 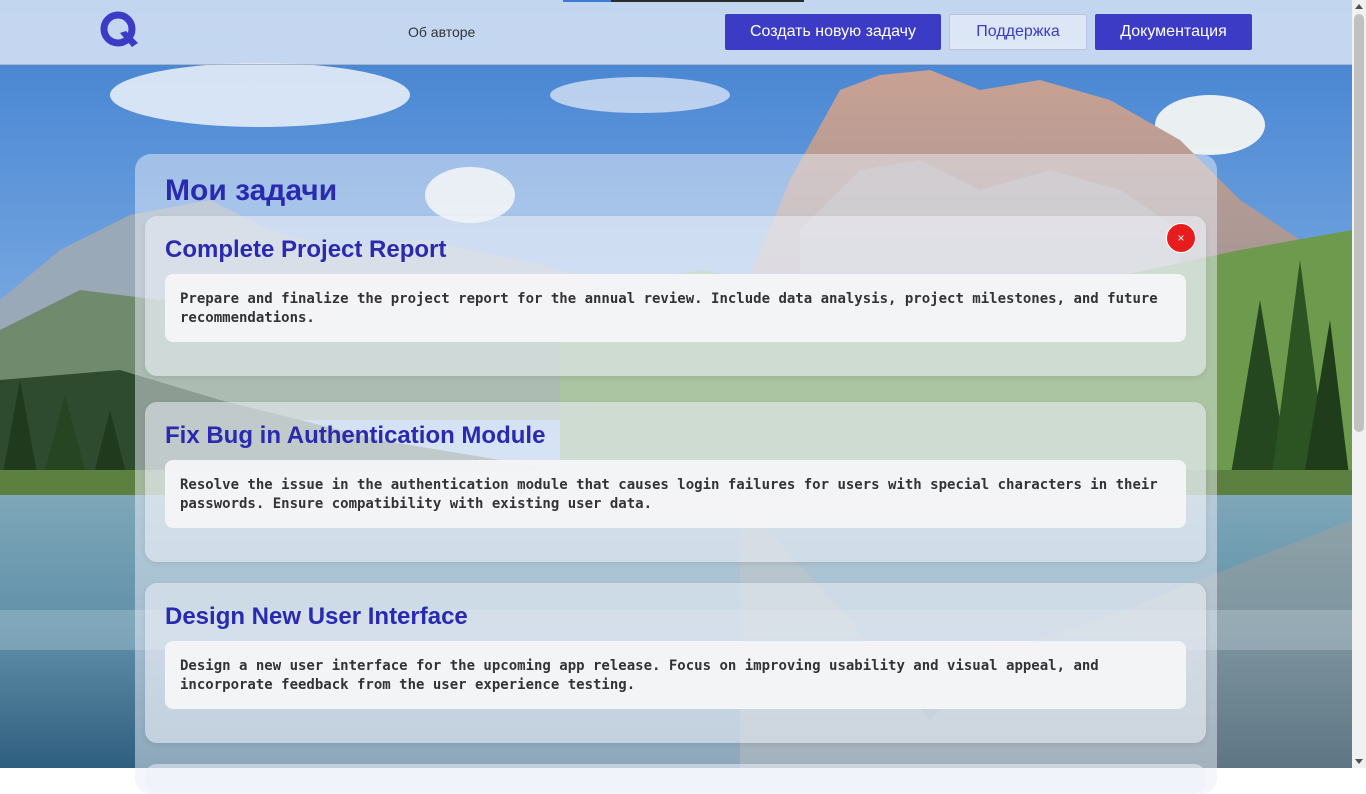 What do you see at coordinates (441, 32) in the screenshot?
I see `nav-about-link: Об авторе` at bounding box center [441, 32].